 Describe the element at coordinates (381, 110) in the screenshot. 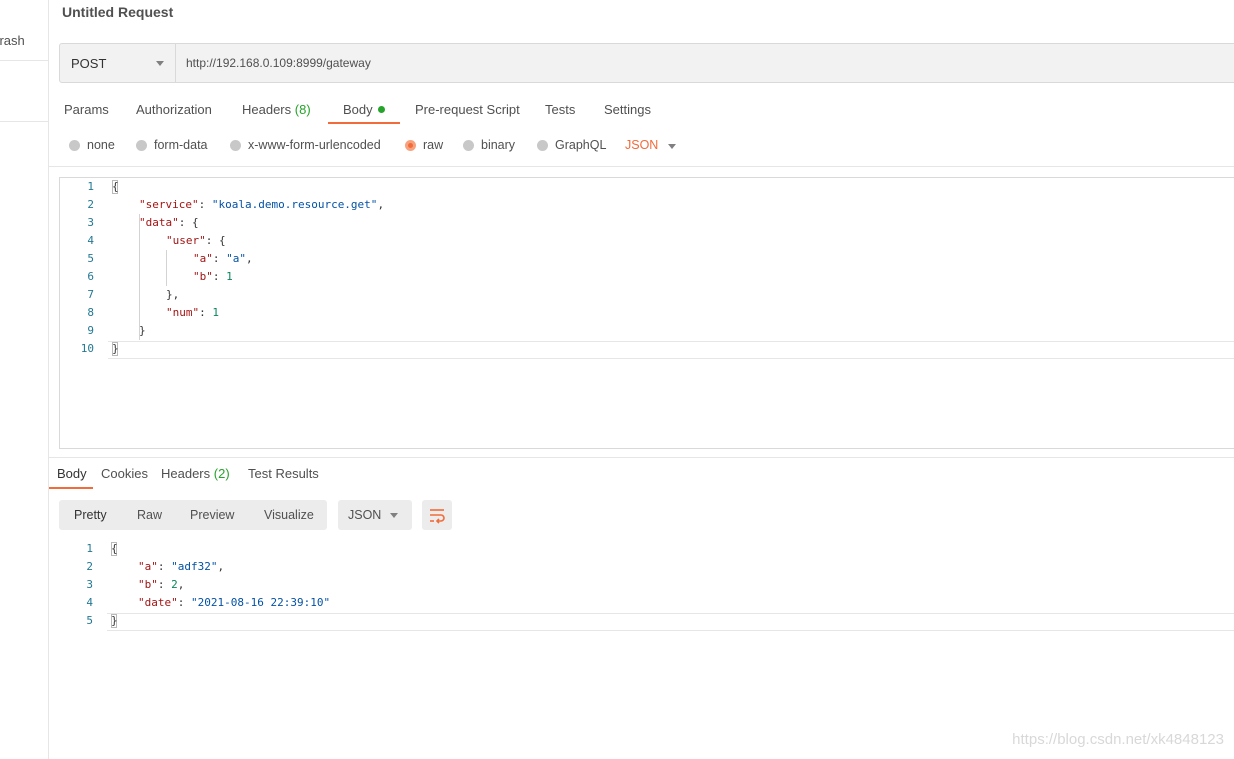

I see `body-indicator-dot` at that location.